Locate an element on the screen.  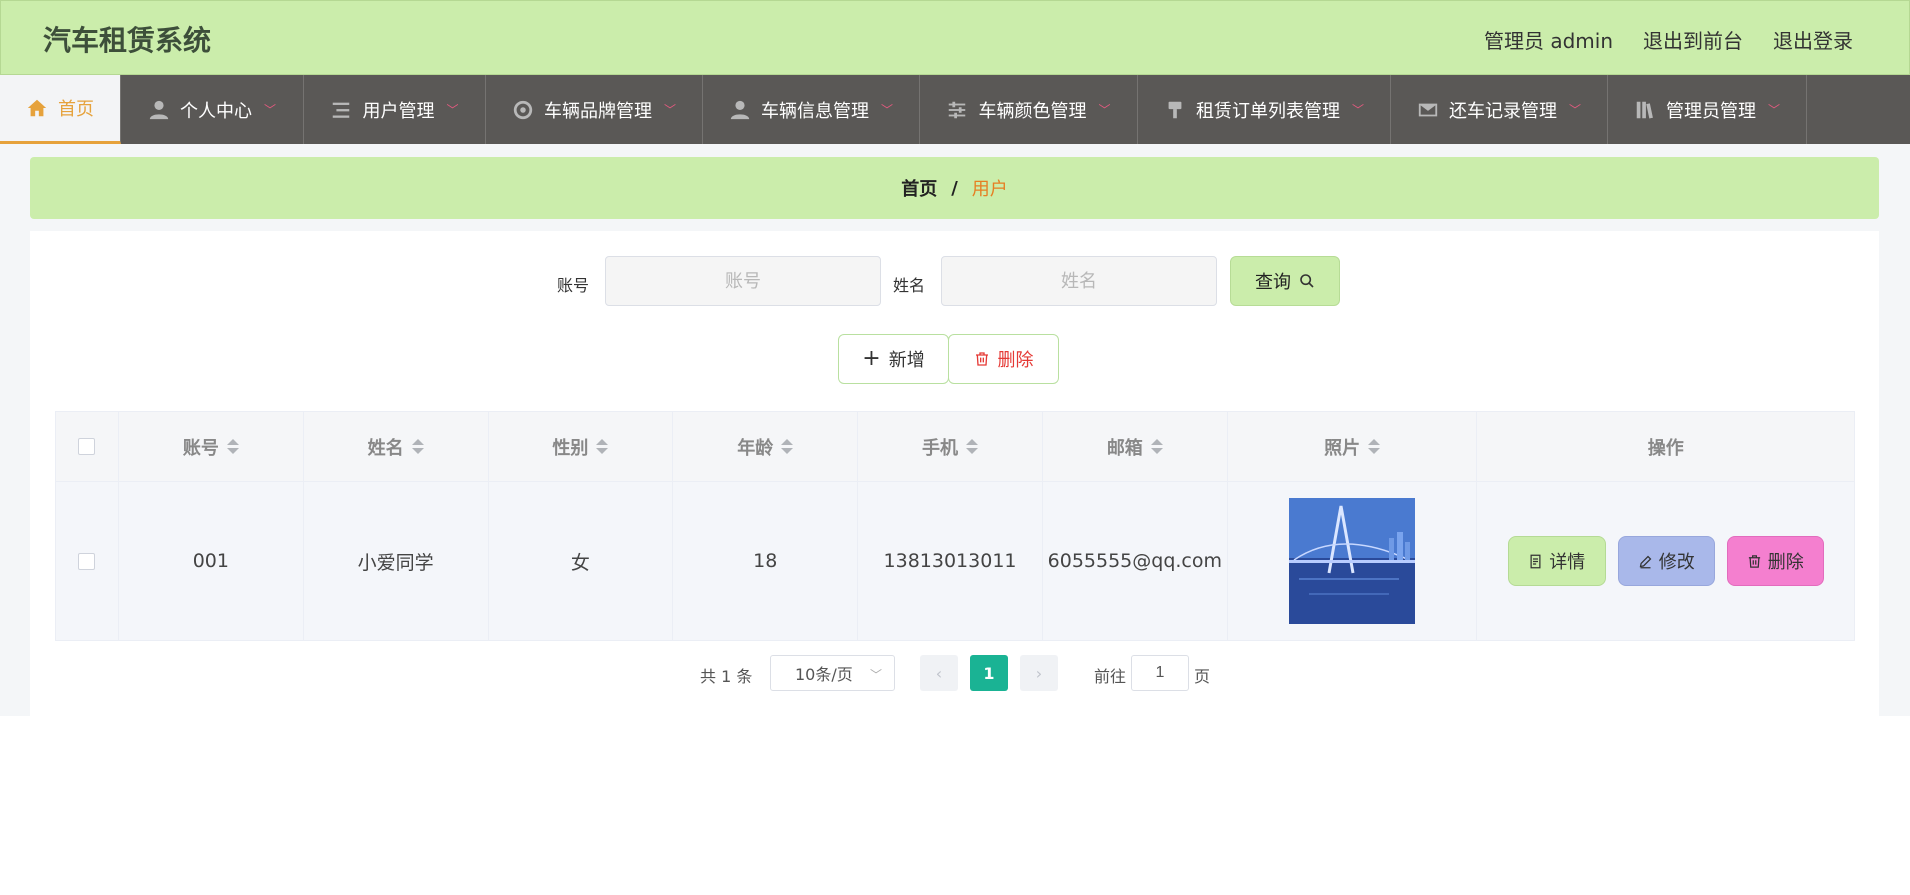
add-button: + 新增 is located at coordinates (893, 359).